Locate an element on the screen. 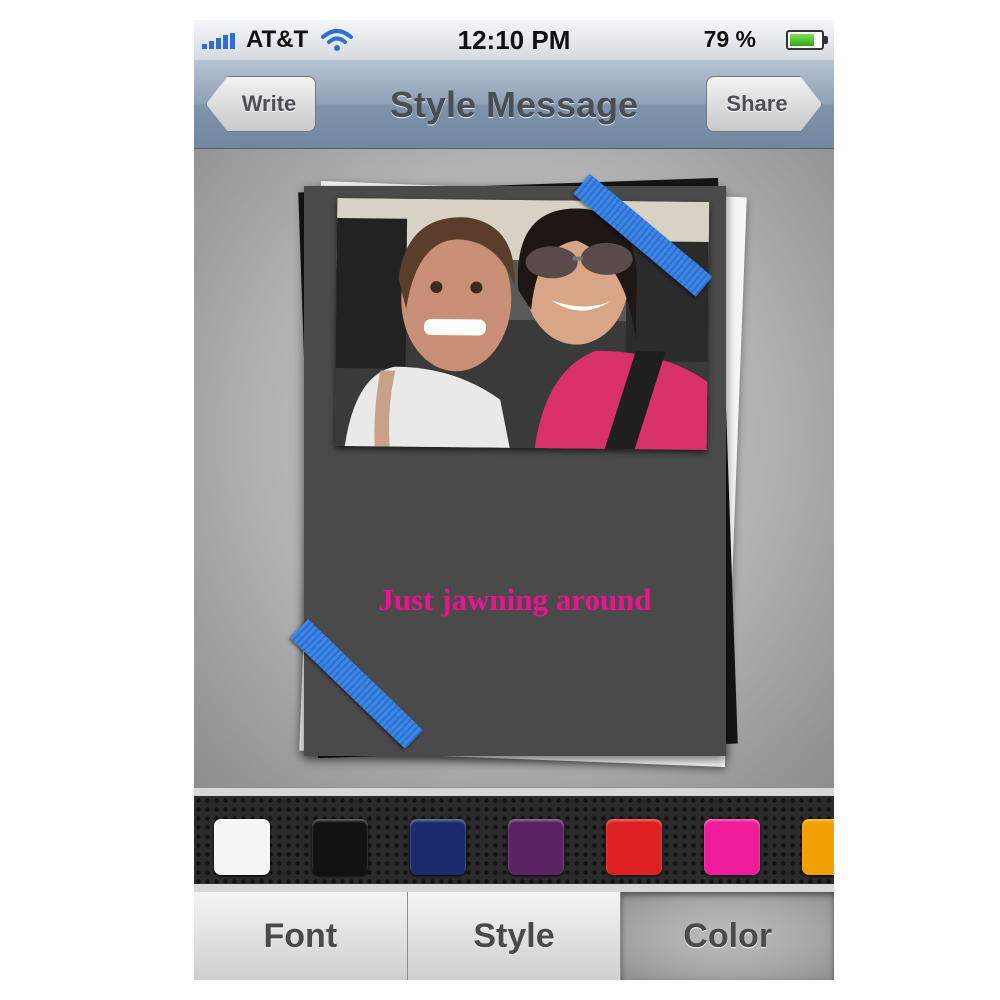  color-swatch-orange is located at coordinates (818, 847).